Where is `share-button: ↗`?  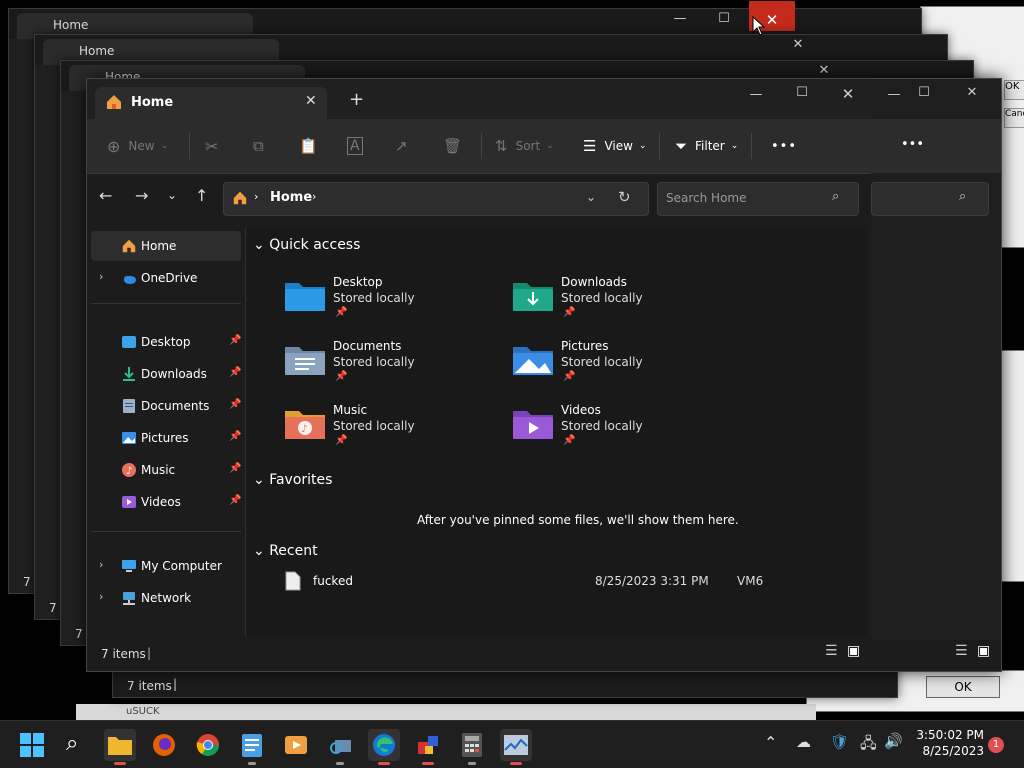 share-button: ↗ is located at coordinates (401, 146).